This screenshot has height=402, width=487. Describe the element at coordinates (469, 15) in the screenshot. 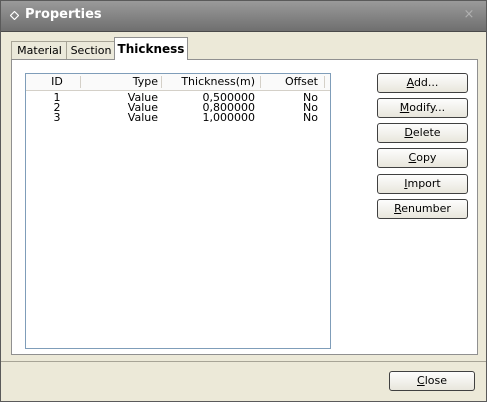

I see `close-icon: ×` at that location.